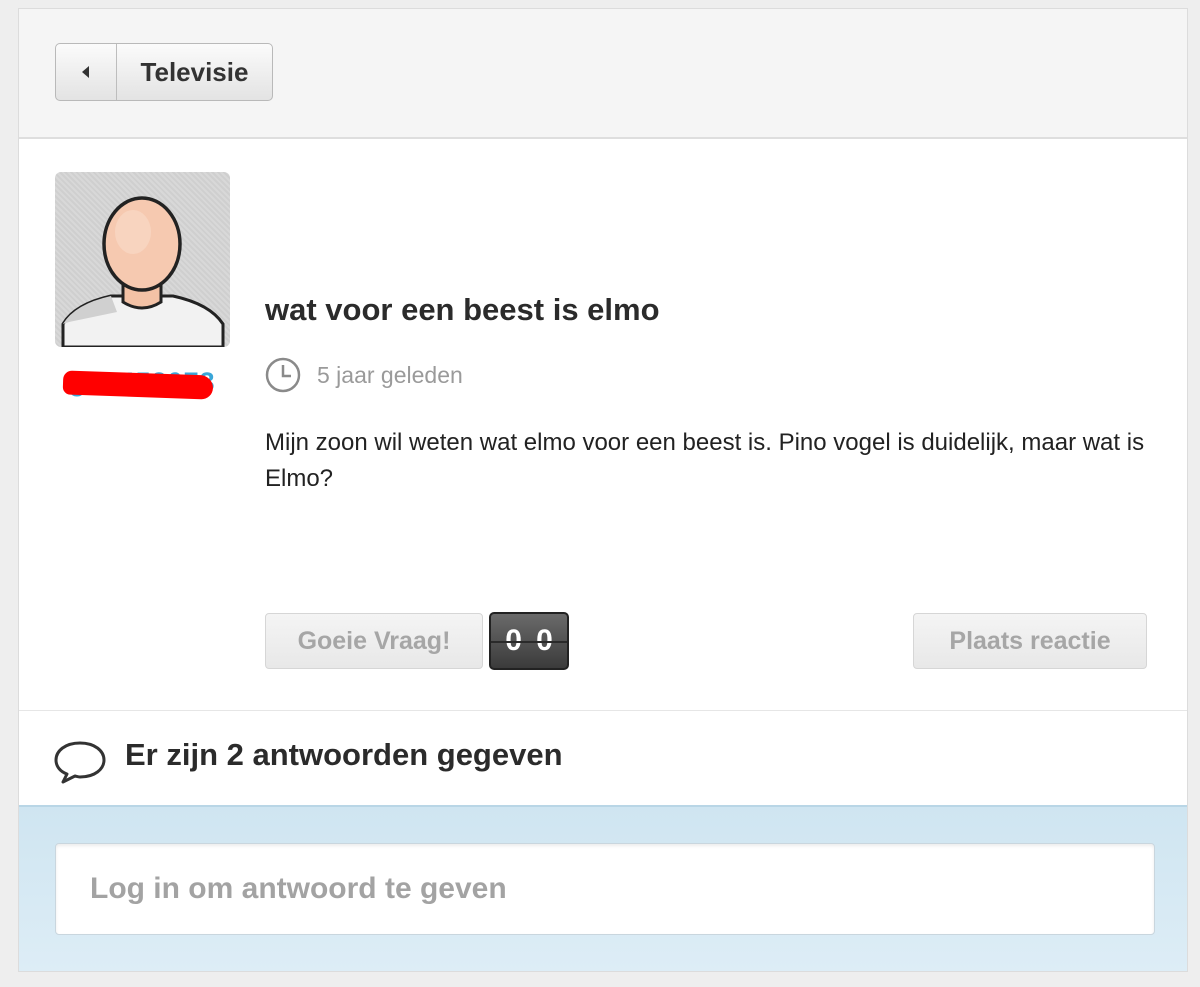 This screenshot has height=987, width=1200. What do you see at coordinates (143, 271) in the screenshot?
I see `default-user-icon` at bounding box center [143, 271].